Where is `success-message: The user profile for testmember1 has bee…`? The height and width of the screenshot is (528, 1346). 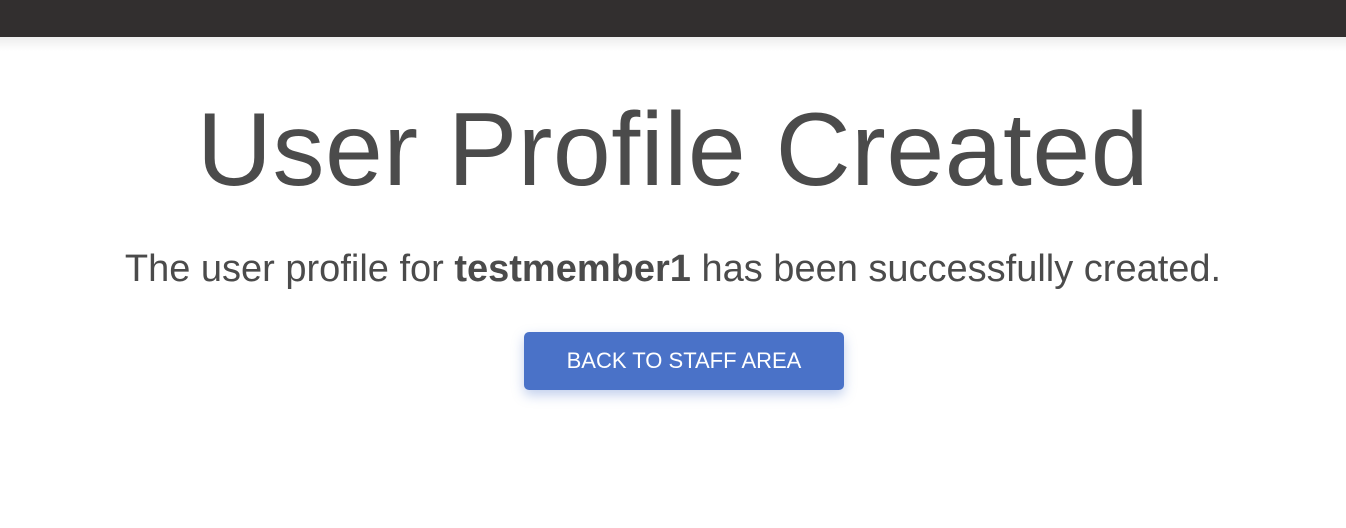 success-message: The user profile for testmember1 has bee… is located at coordinates (673, 269).